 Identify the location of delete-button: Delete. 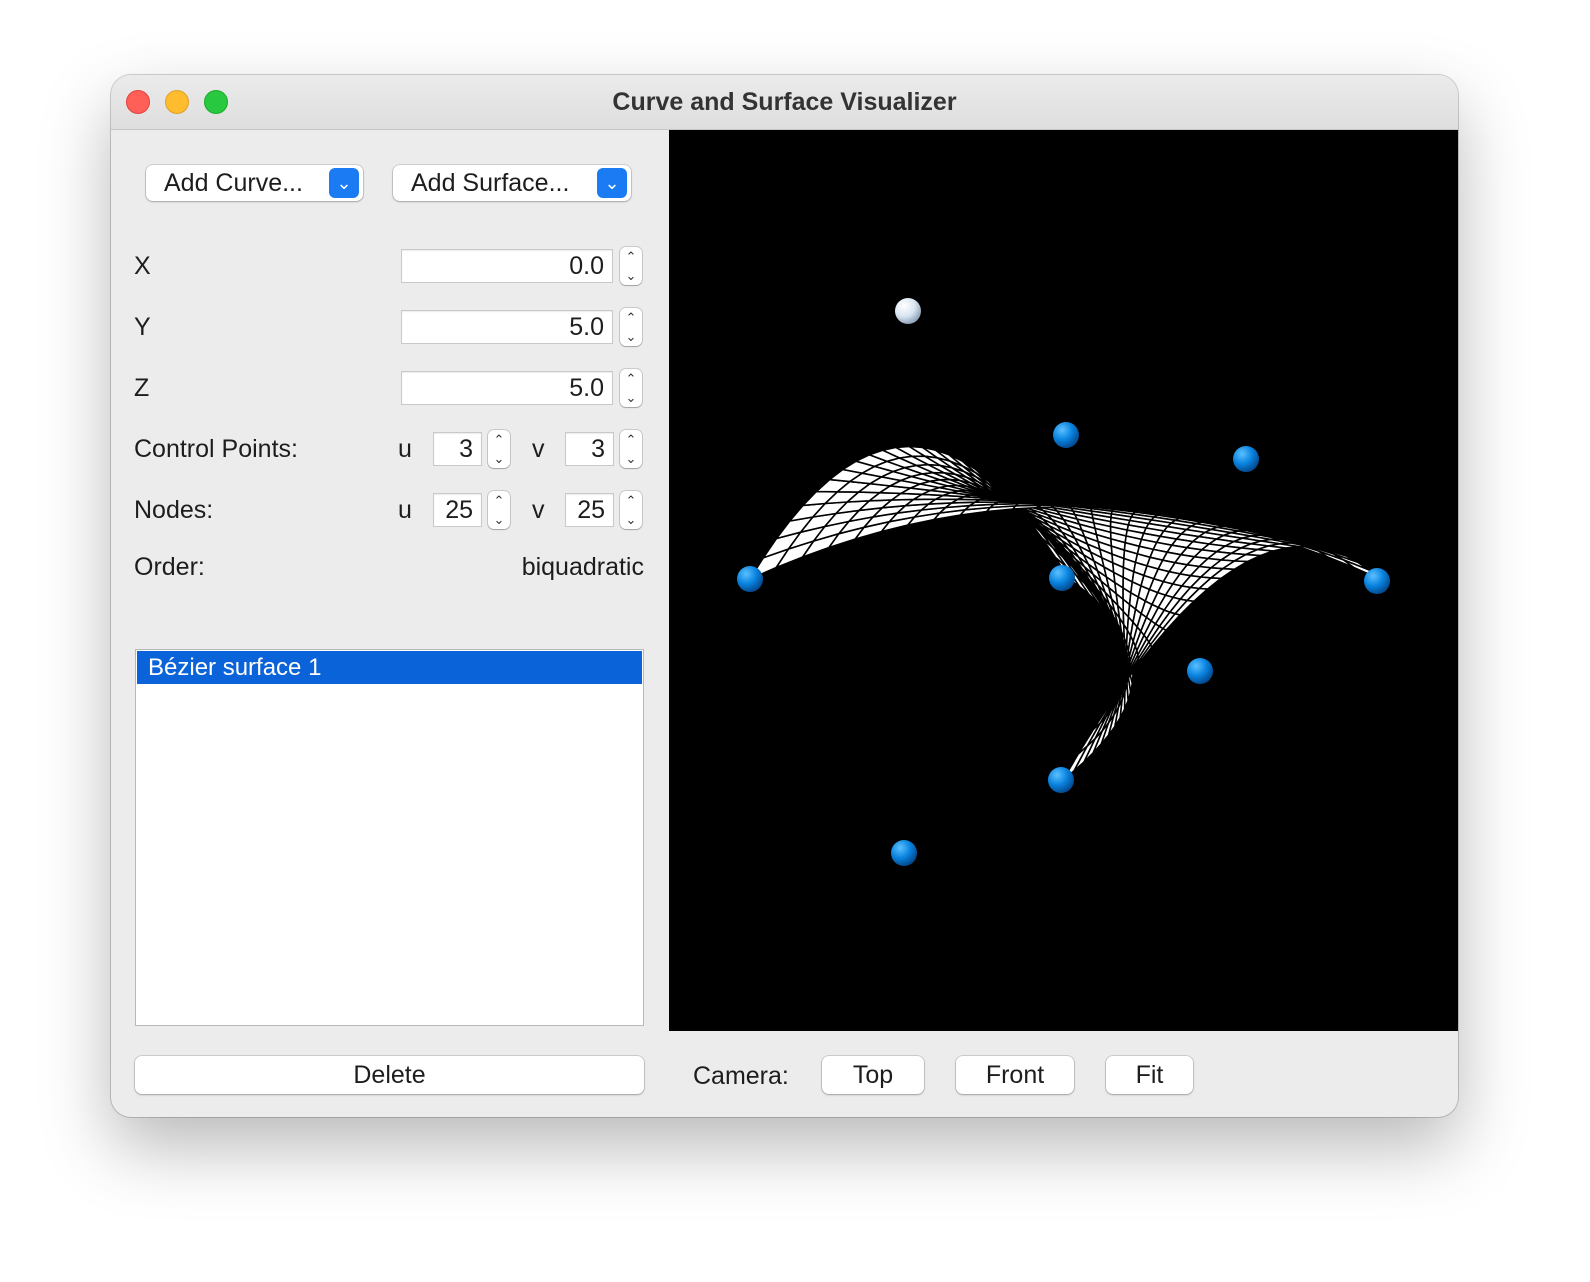
(389, 1075).